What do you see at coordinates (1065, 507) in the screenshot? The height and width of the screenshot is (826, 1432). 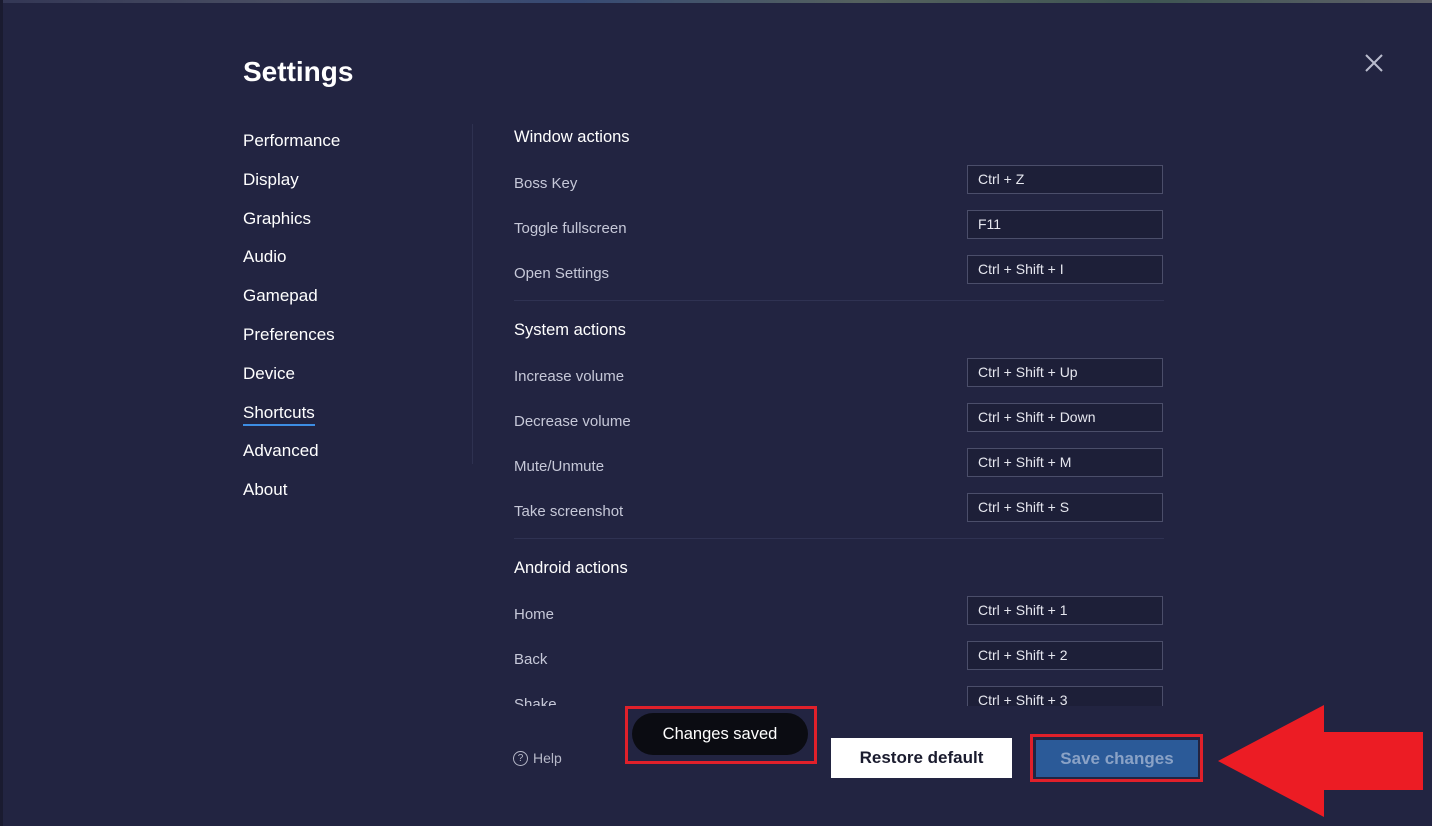 I see `shortcut-input-take-screenshot: Ctrl + Shift + S` at bounding box center [1065, 507].